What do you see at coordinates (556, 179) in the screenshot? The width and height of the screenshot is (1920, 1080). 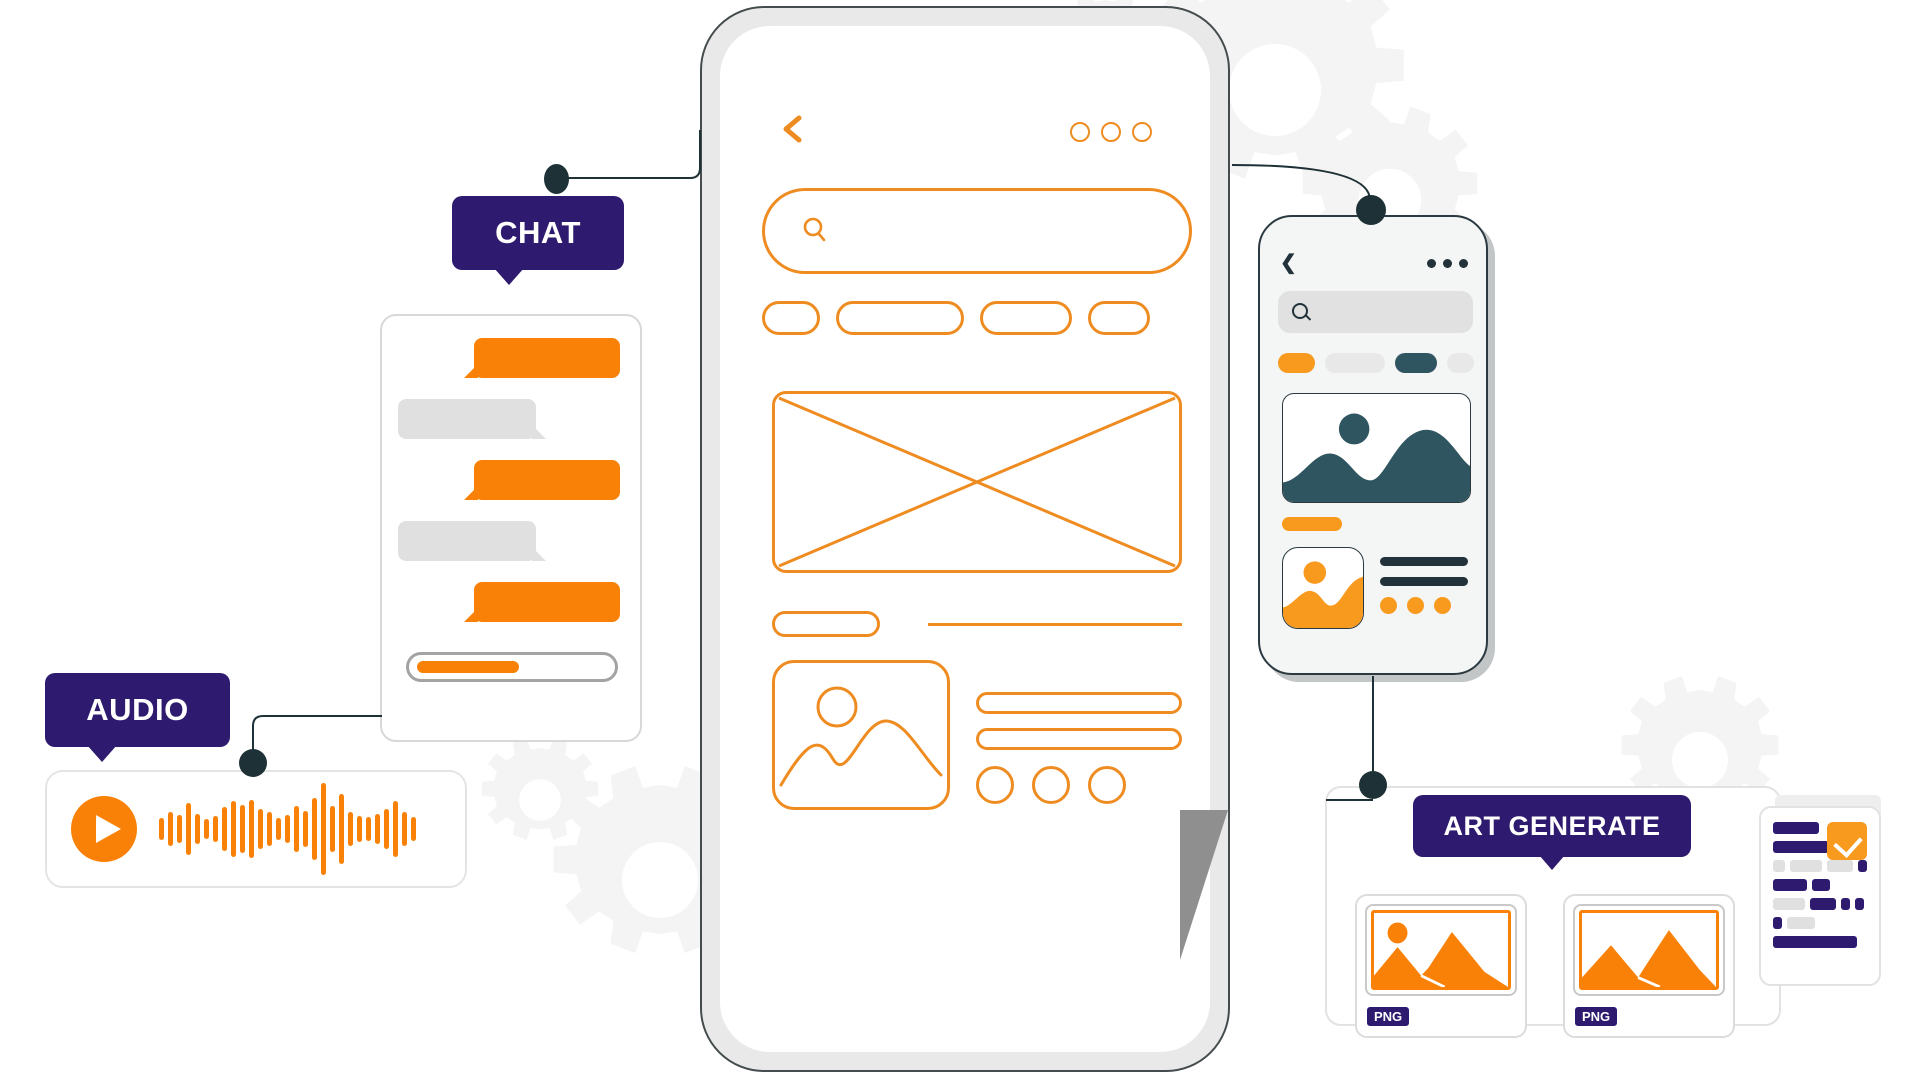 I see `wire-dot-chat` at bounding box center [556, 179].